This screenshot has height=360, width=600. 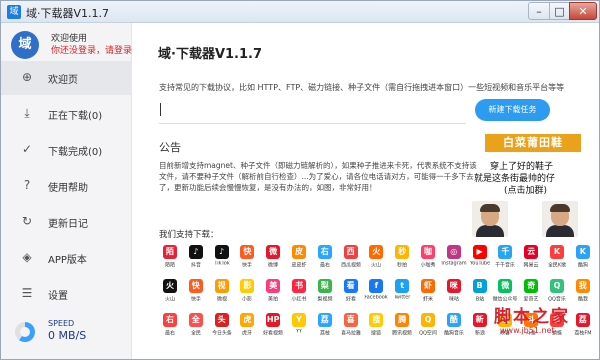 I want to click on maximize-button: □, so click(x=559, y=11).